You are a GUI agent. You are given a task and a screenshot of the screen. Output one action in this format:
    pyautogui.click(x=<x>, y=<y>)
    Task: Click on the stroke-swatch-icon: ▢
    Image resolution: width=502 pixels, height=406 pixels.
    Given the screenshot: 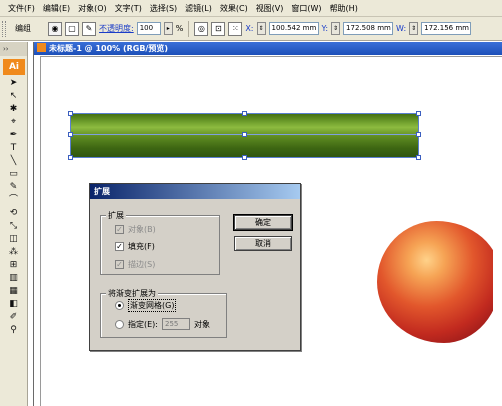 What is the action you would take?
    pyautogui.click(x=72, y=28)
    